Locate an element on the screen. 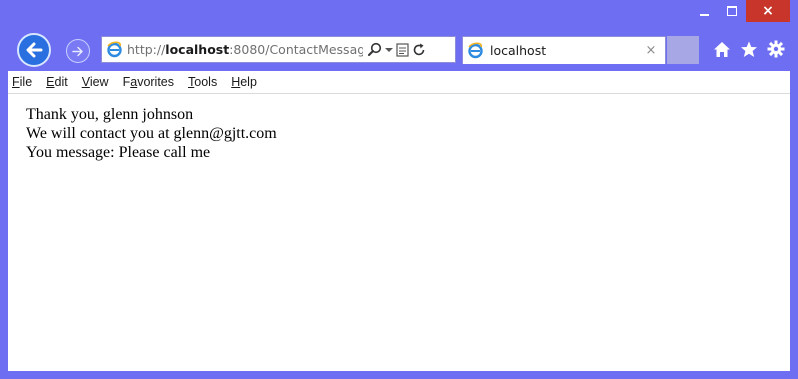  menu-view: View is located at coordinates (95, 82).